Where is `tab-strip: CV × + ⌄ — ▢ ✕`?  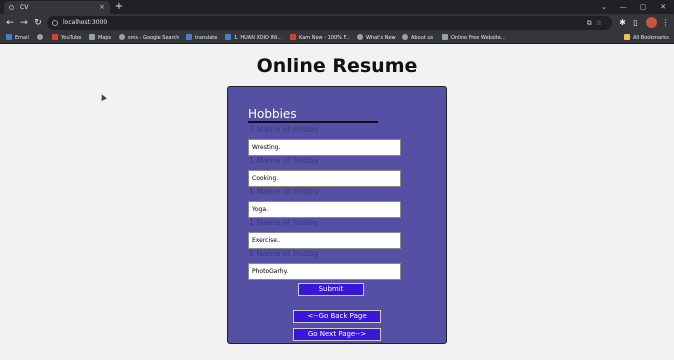 tab-strip: CV × + ⌄ — ▢ ✕ is located at coordinates (337, 7).